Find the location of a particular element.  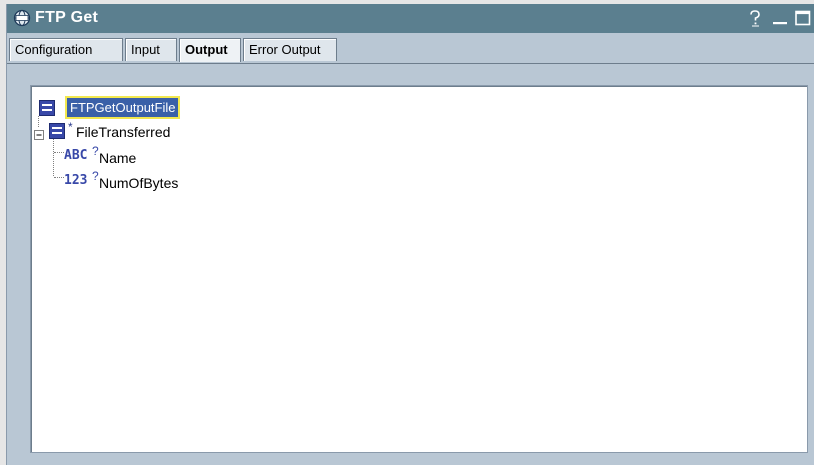

tree-node-root-label: FTPGetOutputFile is located at coordinates (122, 107).